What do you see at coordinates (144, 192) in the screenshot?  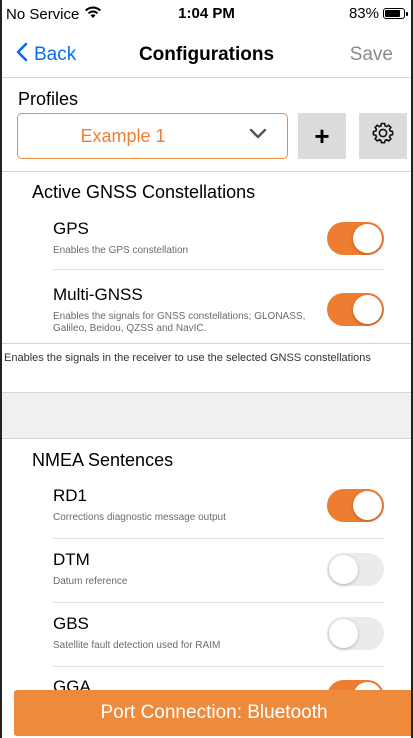 I see `gnss-section-title: Active GNSS Constellations` at bounding box center [144, 192].